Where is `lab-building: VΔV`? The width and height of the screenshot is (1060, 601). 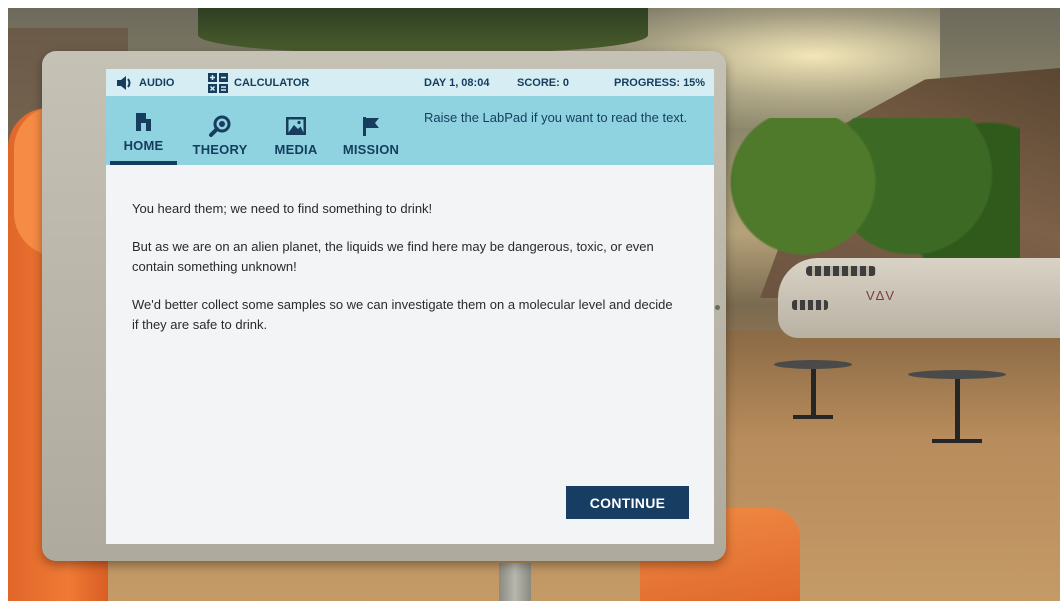
lab-building: VΔV is located at coordinates (919, 298).